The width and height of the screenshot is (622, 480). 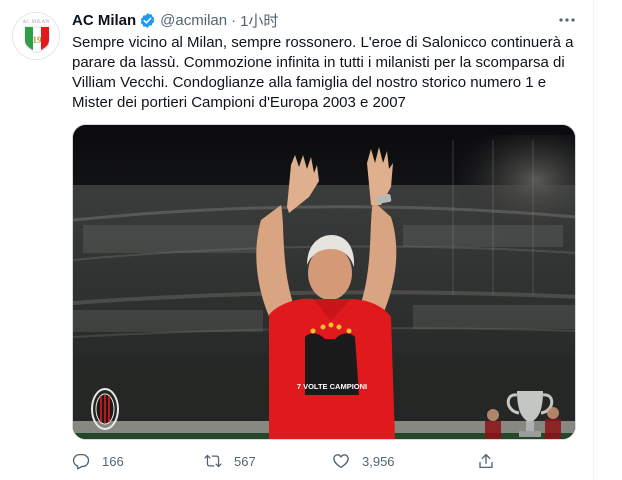 I want to click on author-name: AC Milan, so click(x=104, y=20).